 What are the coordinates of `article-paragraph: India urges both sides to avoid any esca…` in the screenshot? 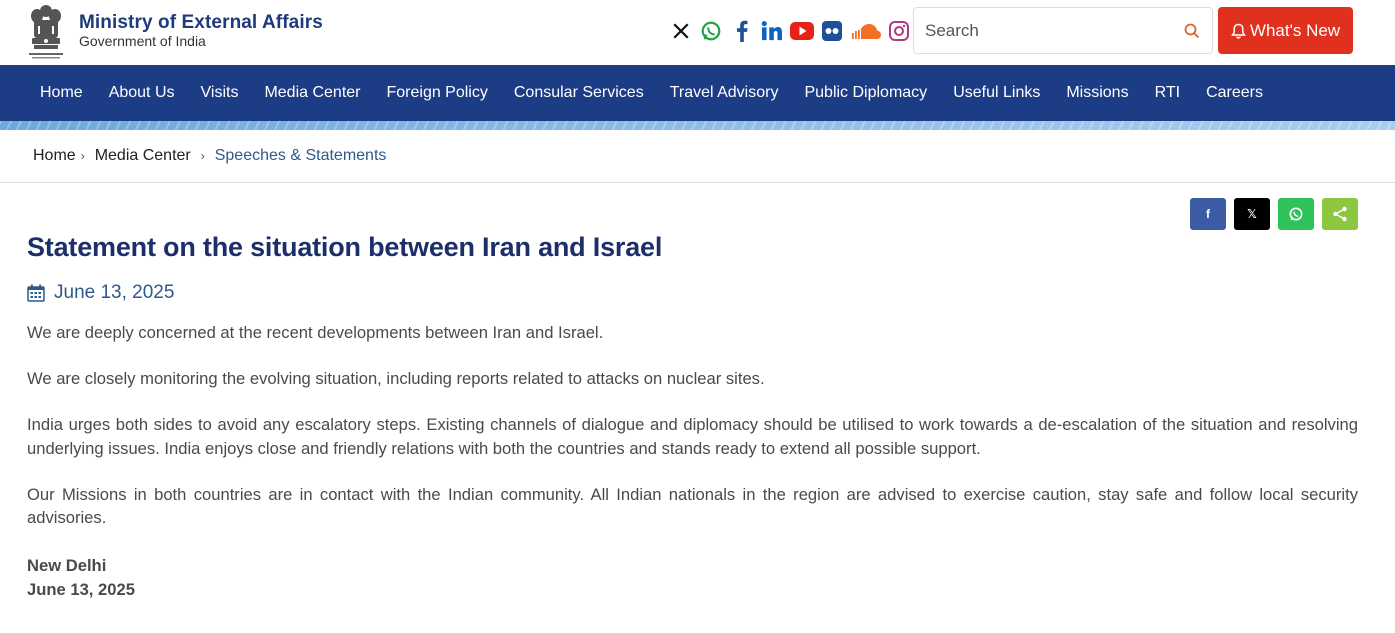 It's located at (692, 436).